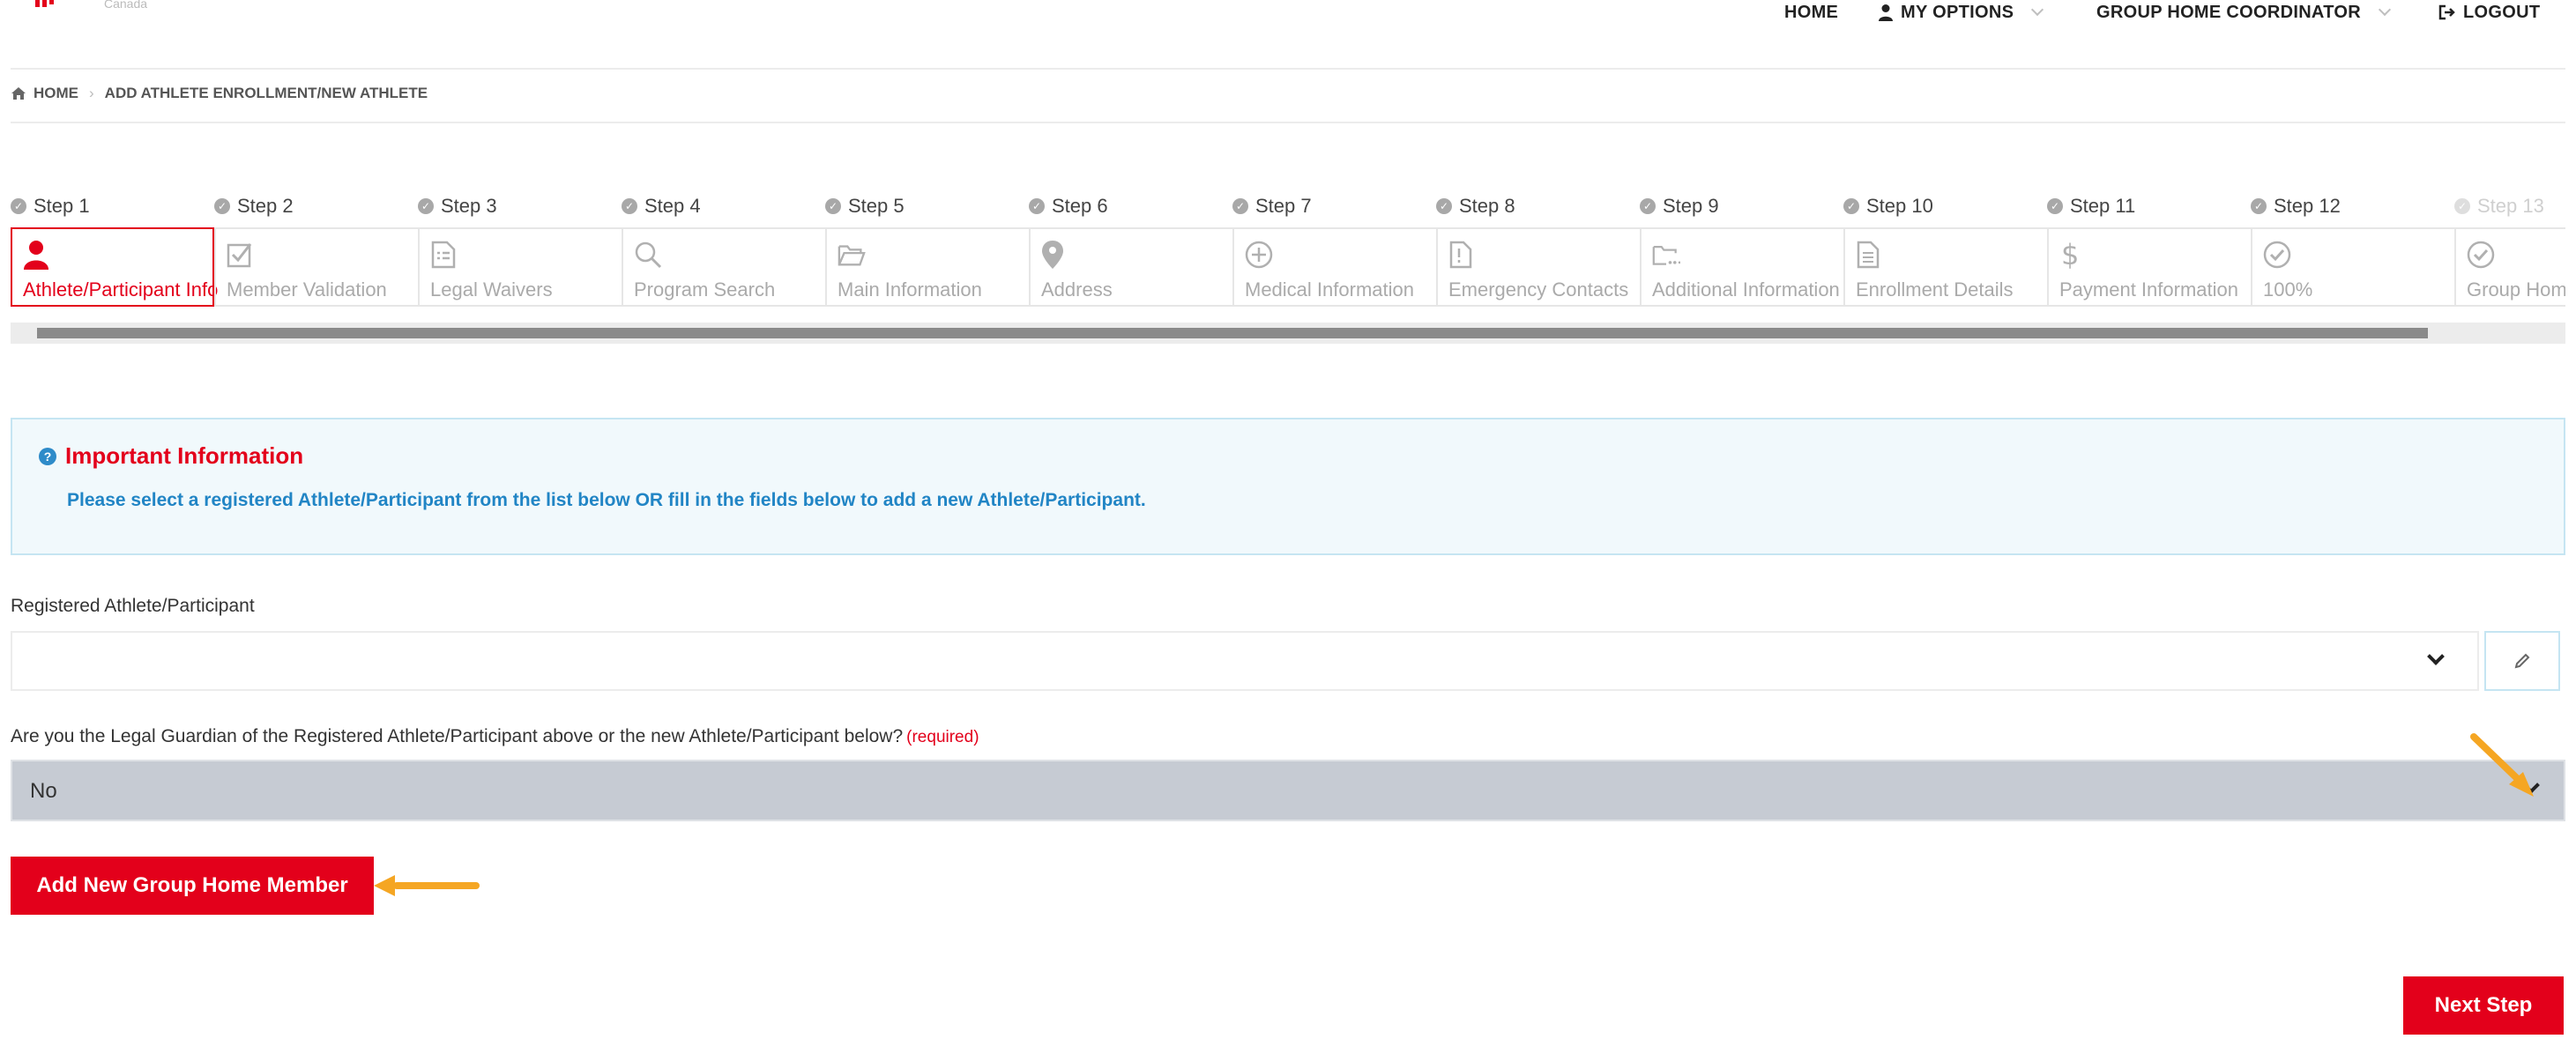  I want to click on wizard-step-header: ✓ Step 4, so click(661, 206).